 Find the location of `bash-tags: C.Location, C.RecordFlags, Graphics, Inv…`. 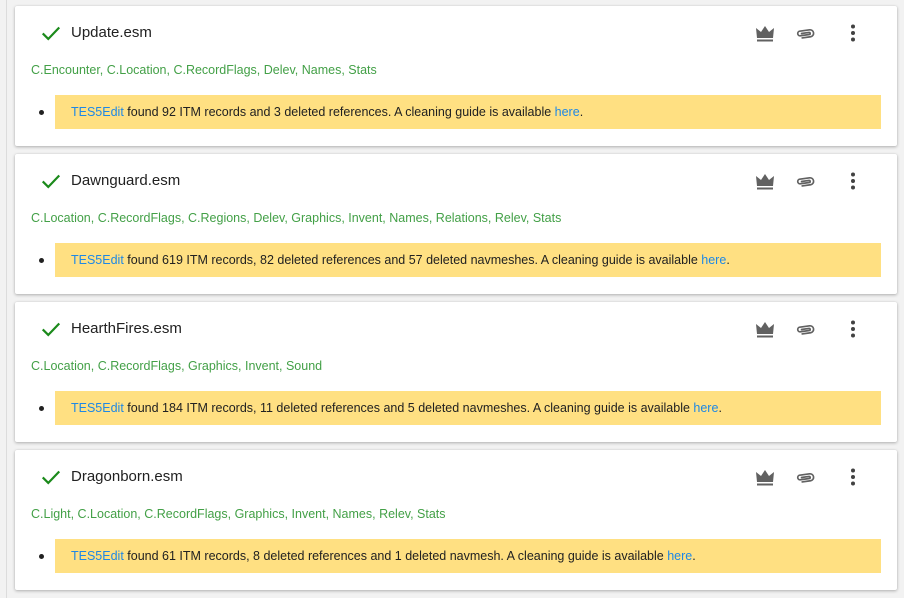

bash-tags: C.Location, C.RecordFlags, Graphics, Inv… is located at coordinates (177, 366).